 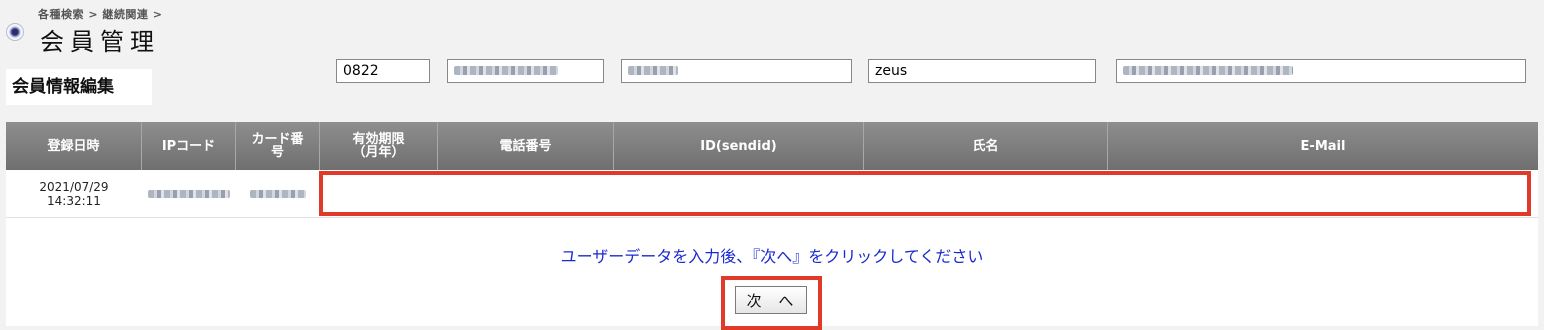 What do you see at coordinates (74, 194) in the screenshot?
I see `cell-registered-at: 2021/07/29 14:32:11` at bounding box center [74, 194].